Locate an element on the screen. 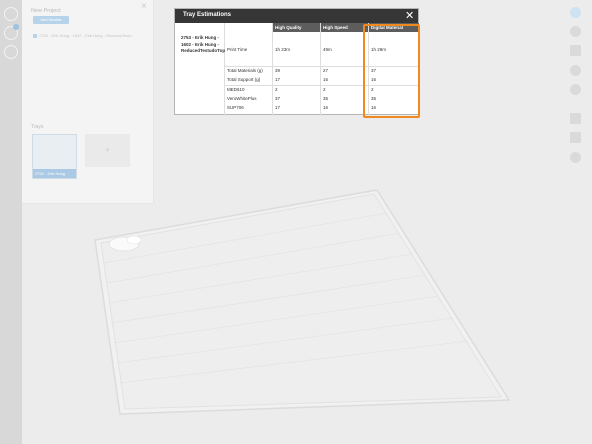 The image size is (592, 444). add-model-icon is located at coordinates (575, 31).